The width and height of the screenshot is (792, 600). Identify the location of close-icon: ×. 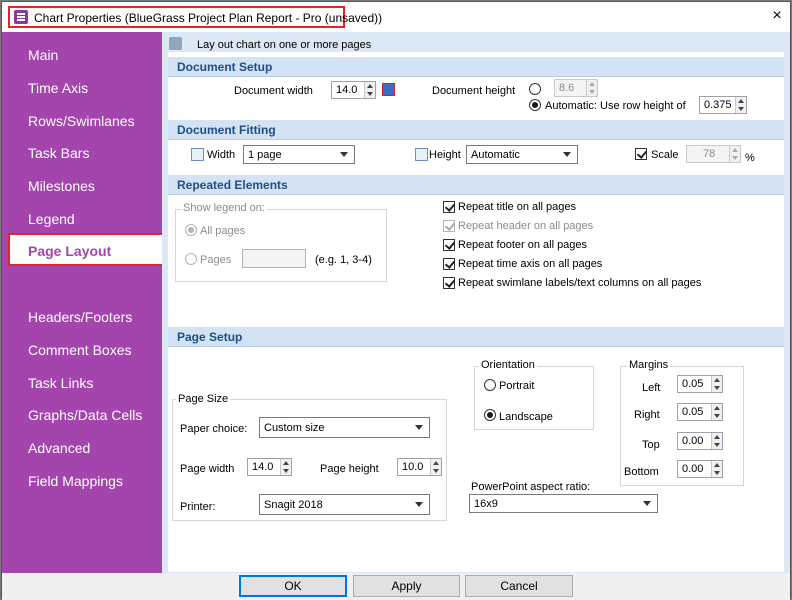
(777, 16).